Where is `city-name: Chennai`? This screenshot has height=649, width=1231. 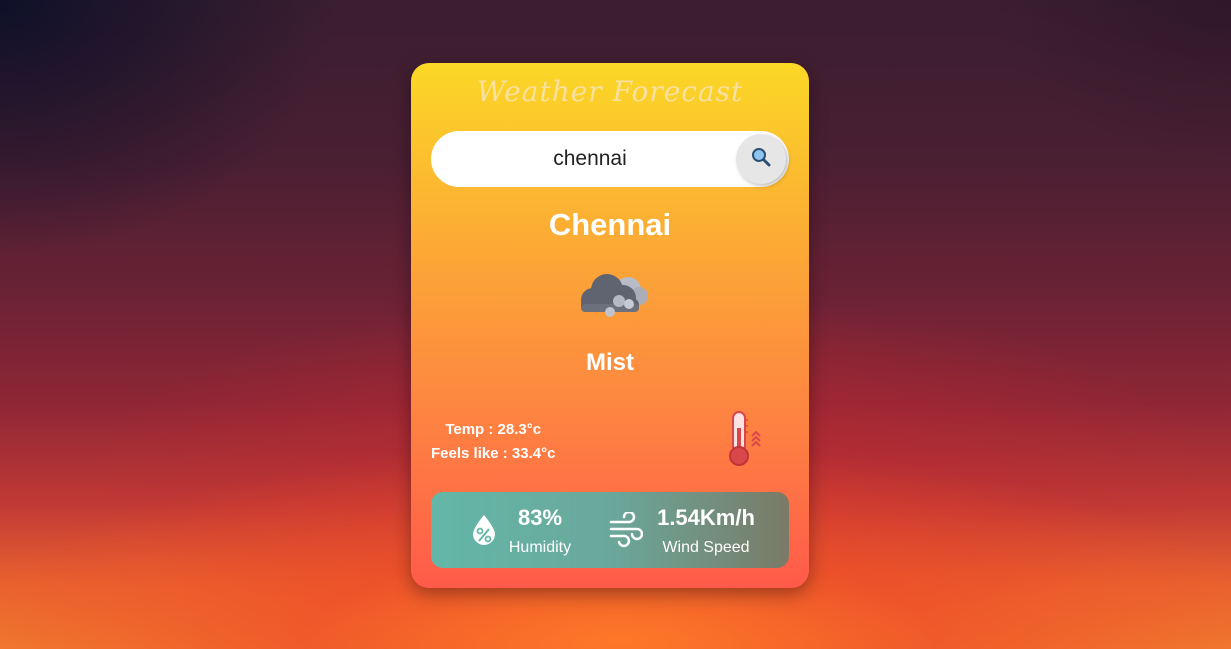
city-name: Chennai is located at coordinates (610, 224).